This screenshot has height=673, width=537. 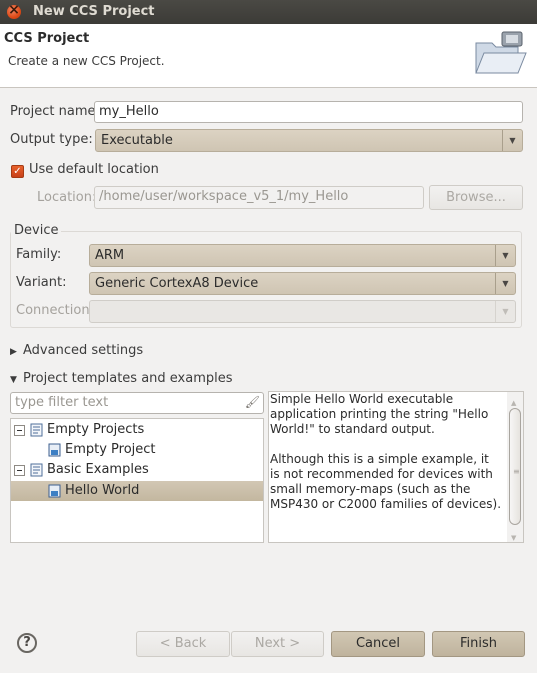 I want to click on project-name-input: my_Hello, so click(x=308, y=112).